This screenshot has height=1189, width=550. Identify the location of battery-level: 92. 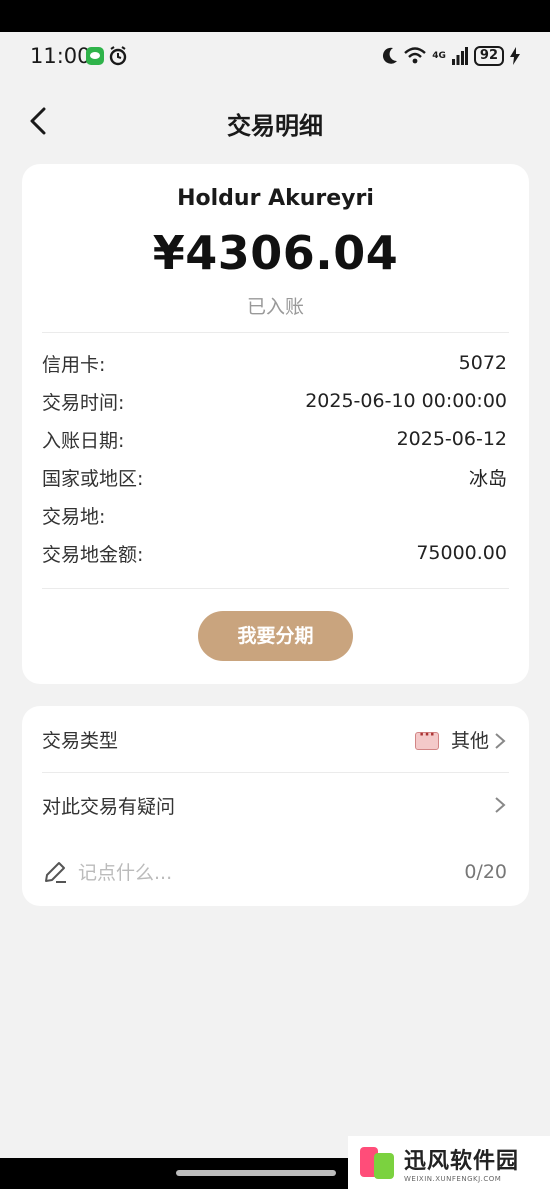
(488, 56).